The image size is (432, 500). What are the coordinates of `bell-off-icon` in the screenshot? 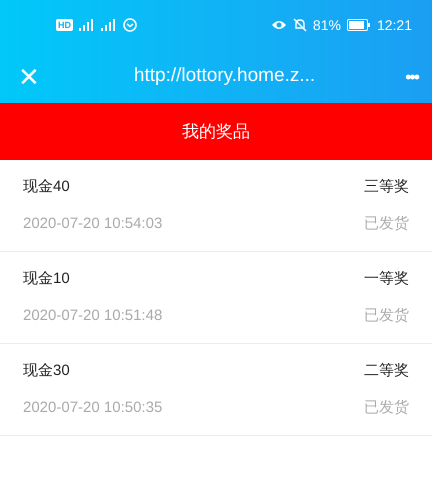 It's located at (299, 25).